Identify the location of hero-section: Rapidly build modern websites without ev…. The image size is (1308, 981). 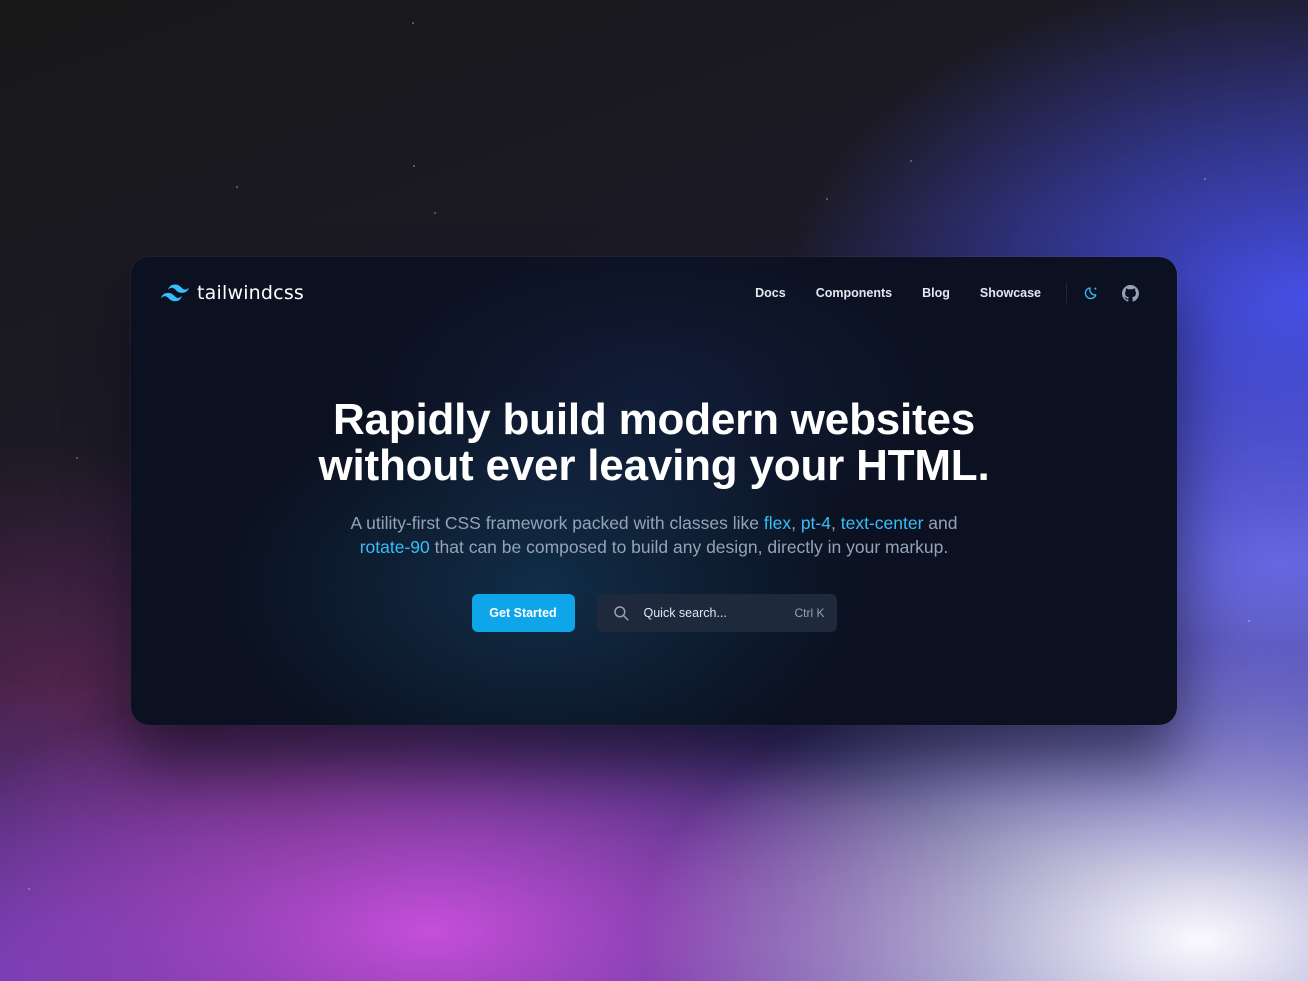
(654, 478).